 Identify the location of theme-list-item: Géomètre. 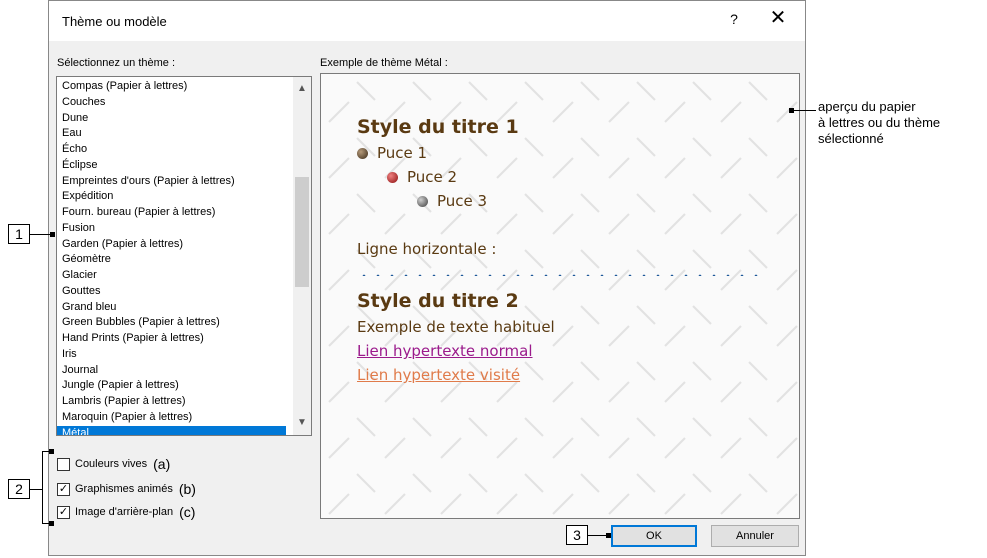
(171, 260).